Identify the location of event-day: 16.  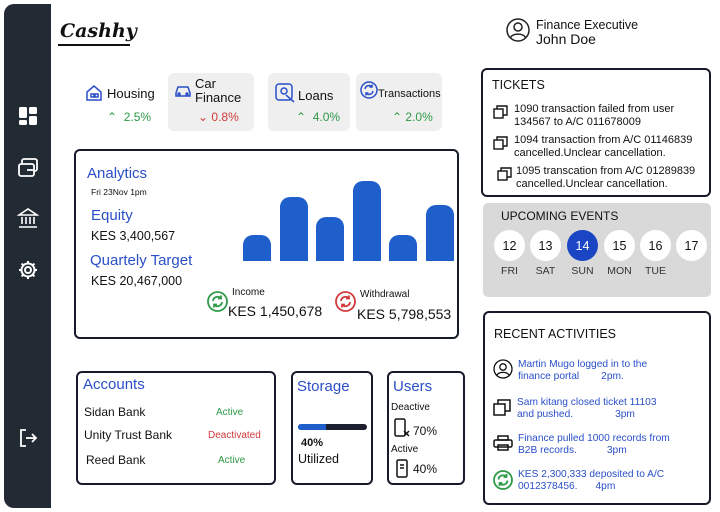
(655, 245).